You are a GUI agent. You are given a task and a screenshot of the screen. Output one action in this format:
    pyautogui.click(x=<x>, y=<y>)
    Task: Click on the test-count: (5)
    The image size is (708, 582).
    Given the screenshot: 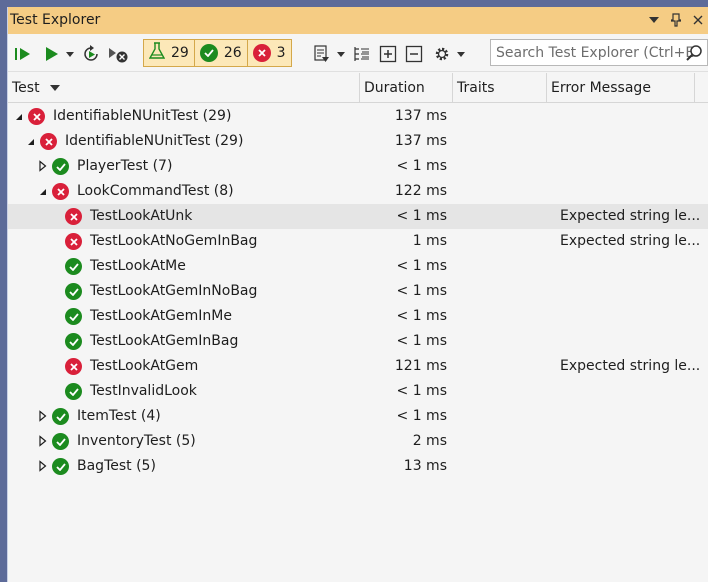 What is the action you would take?
    pyautogui.click(x=146, y=466)
    